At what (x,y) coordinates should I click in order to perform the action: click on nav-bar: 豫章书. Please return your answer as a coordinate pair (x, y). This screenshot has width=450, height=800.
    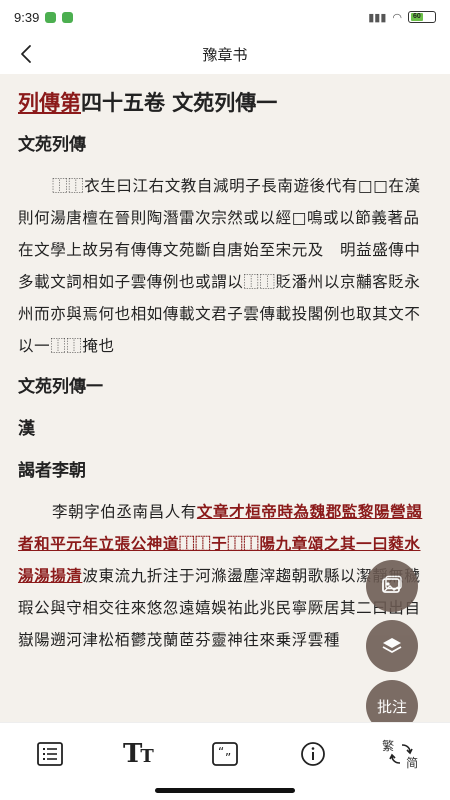
    Looking at the image, I should click on (225, 54).